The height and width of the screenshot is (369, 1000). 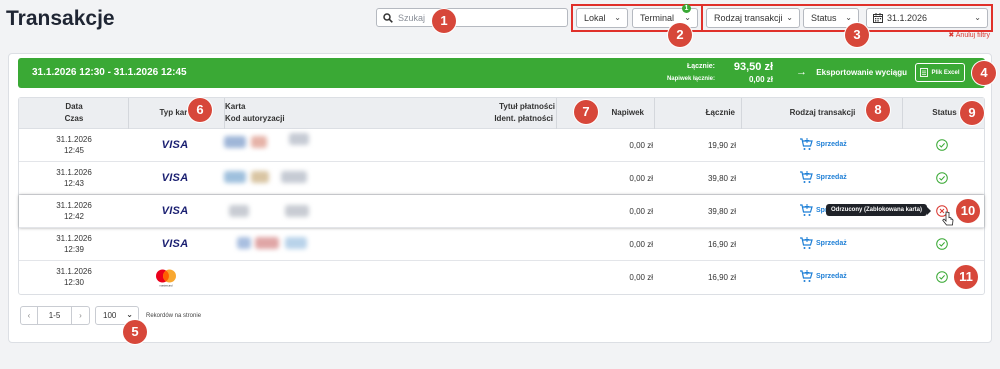 What do you see at coordinates (698, 113) in the screenshot?
I see `col-total: Łącznie` at bounding box center [698, 113].